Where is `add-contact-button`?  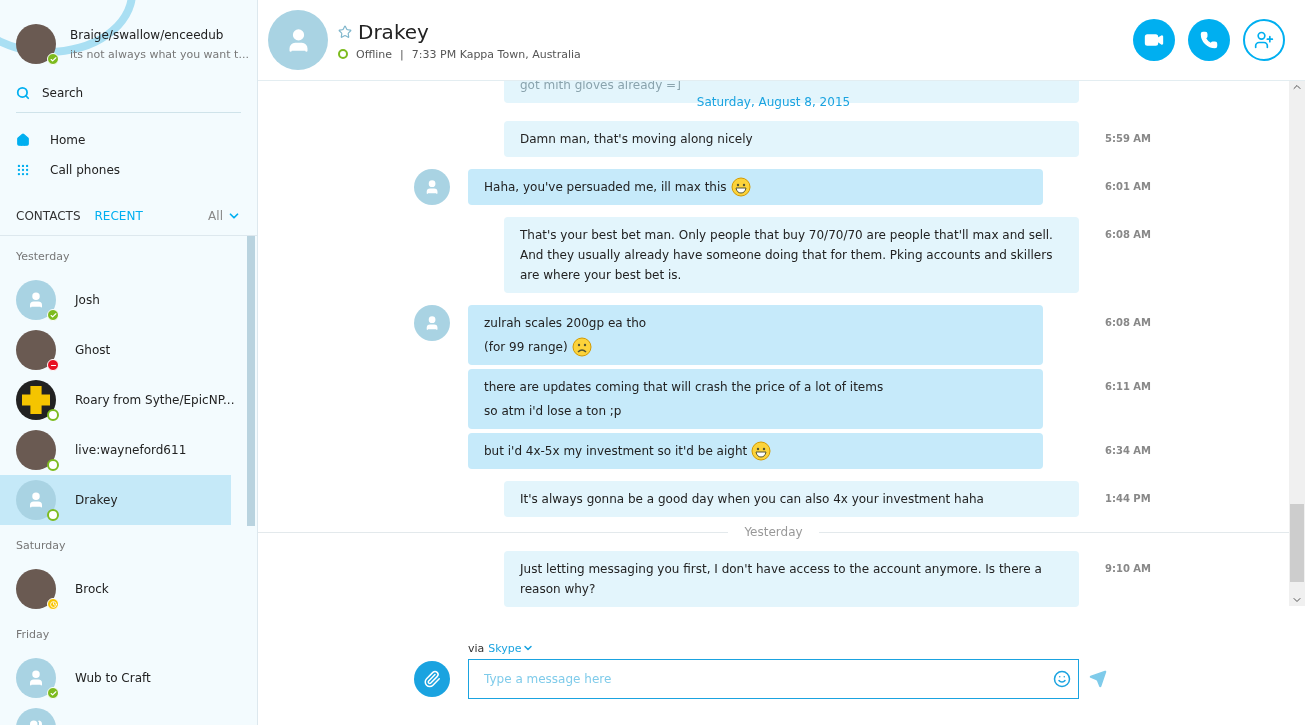 add-contact-button is located at coordinates (1264, 40).